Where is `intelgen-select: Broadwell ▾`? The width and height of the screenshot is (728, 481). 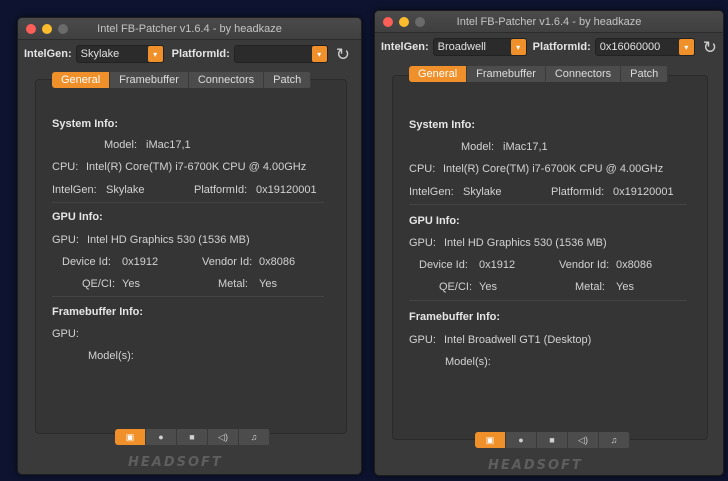 intelgen-select: Broadwell ▾ is located at coordinates (479, 47).